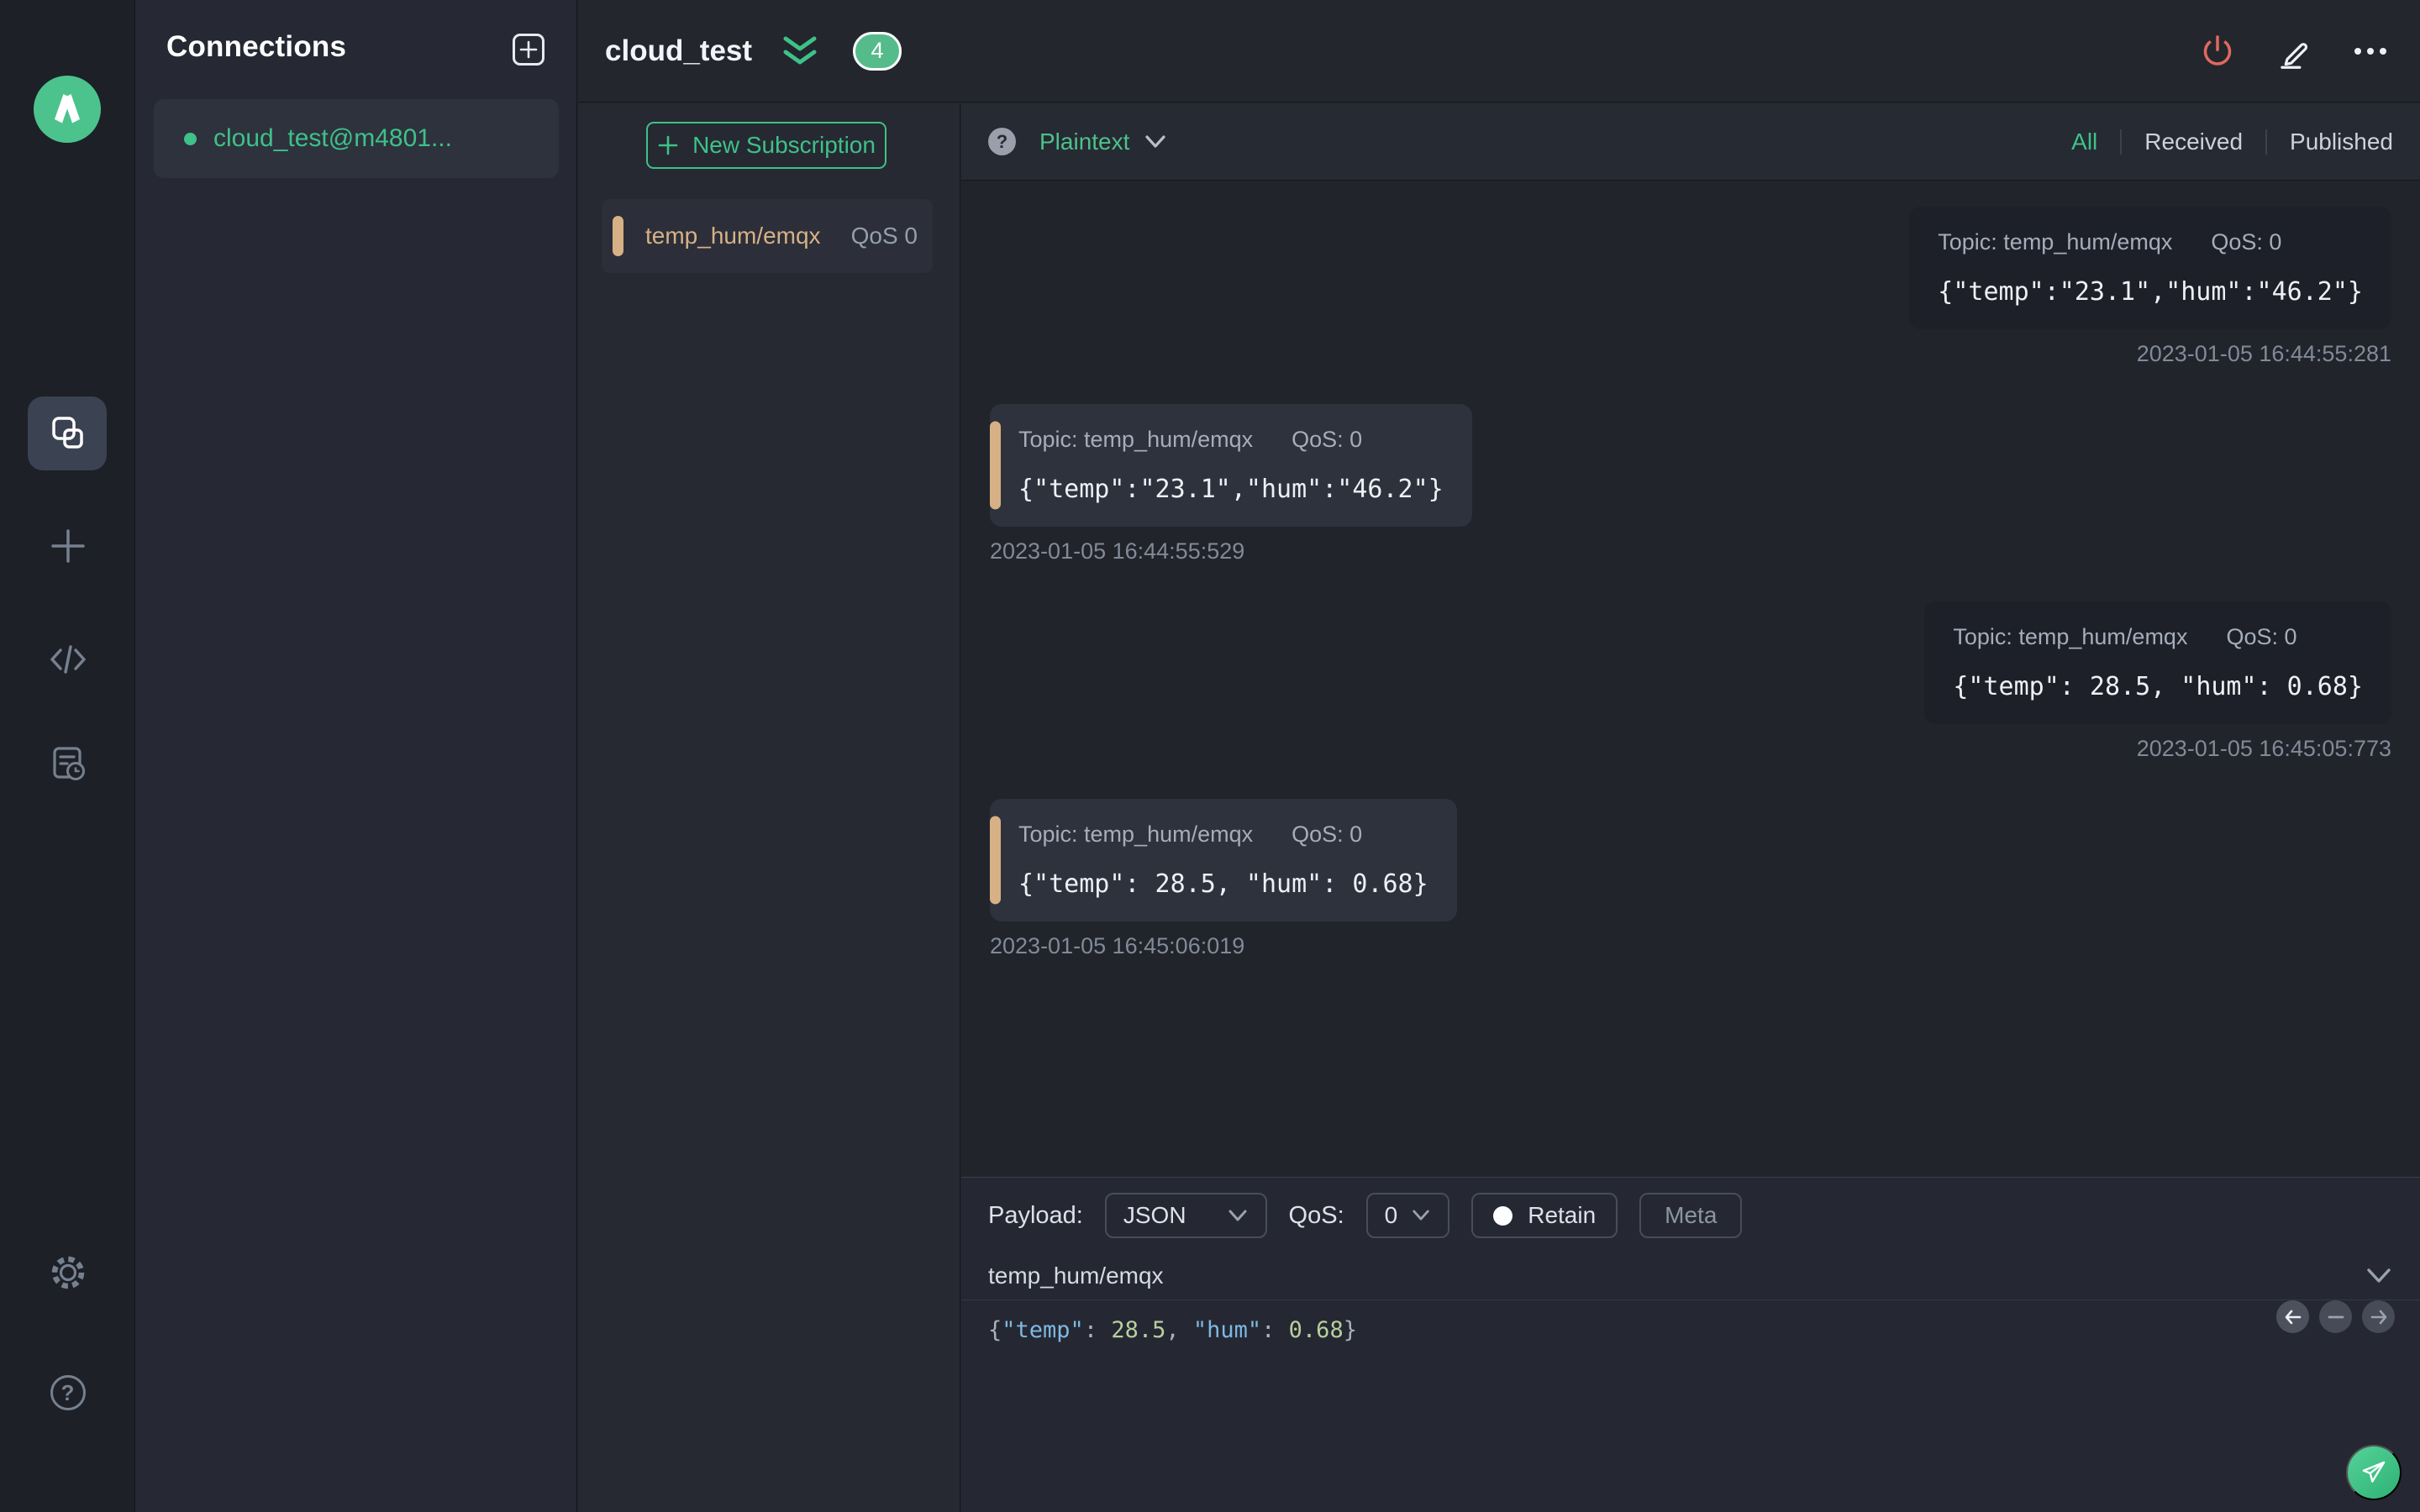 This screenshot has height=1512, width=2420. I want to click on message-timestamp: 2023-01-05 16:45:05:773, so click(2264, 748).